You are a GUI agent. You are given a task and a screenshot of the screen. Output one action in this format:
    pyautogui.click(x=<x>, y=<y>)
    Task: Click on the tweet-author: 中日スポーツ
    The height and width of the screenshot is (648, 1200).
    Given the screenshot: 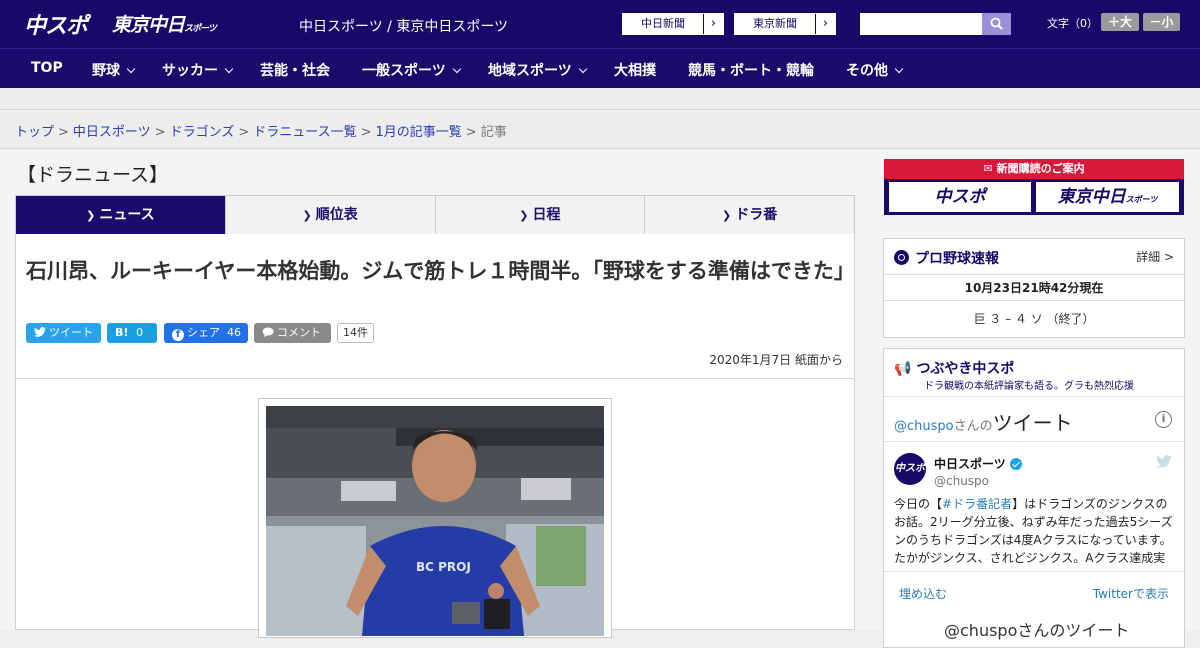 What is the action you would take?
    pyautogui.click(x=978, y=463)
    